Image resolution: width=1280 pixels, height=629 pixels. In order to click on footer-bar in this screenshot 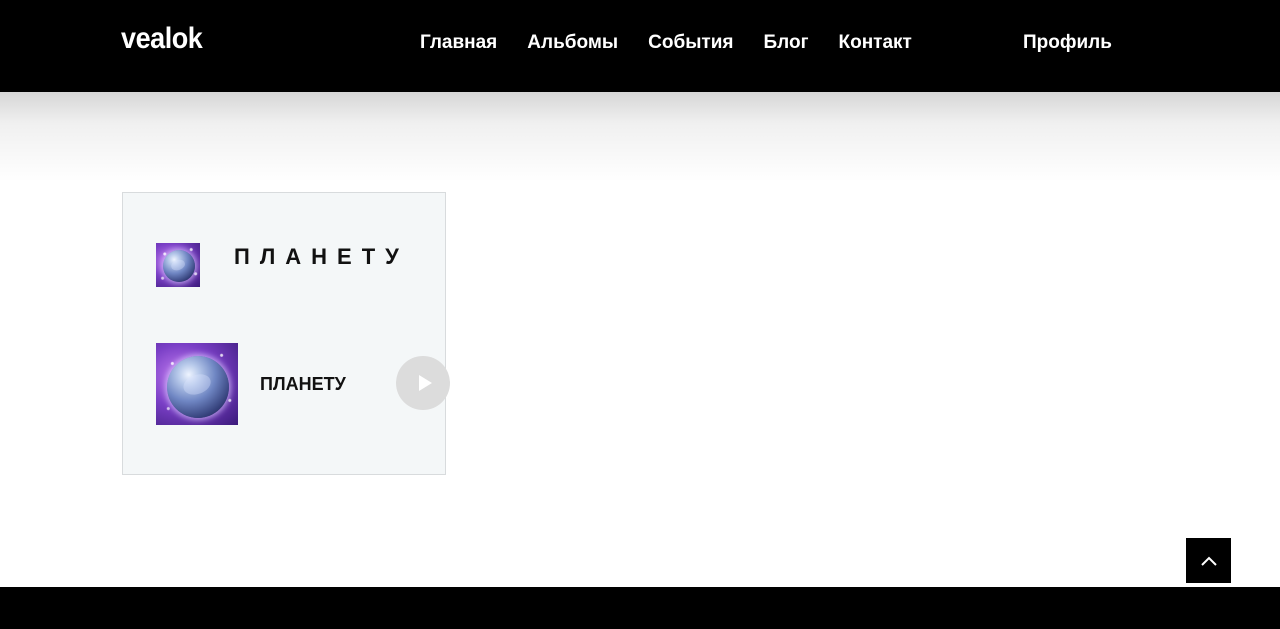, I will do `click(640, 608)`.